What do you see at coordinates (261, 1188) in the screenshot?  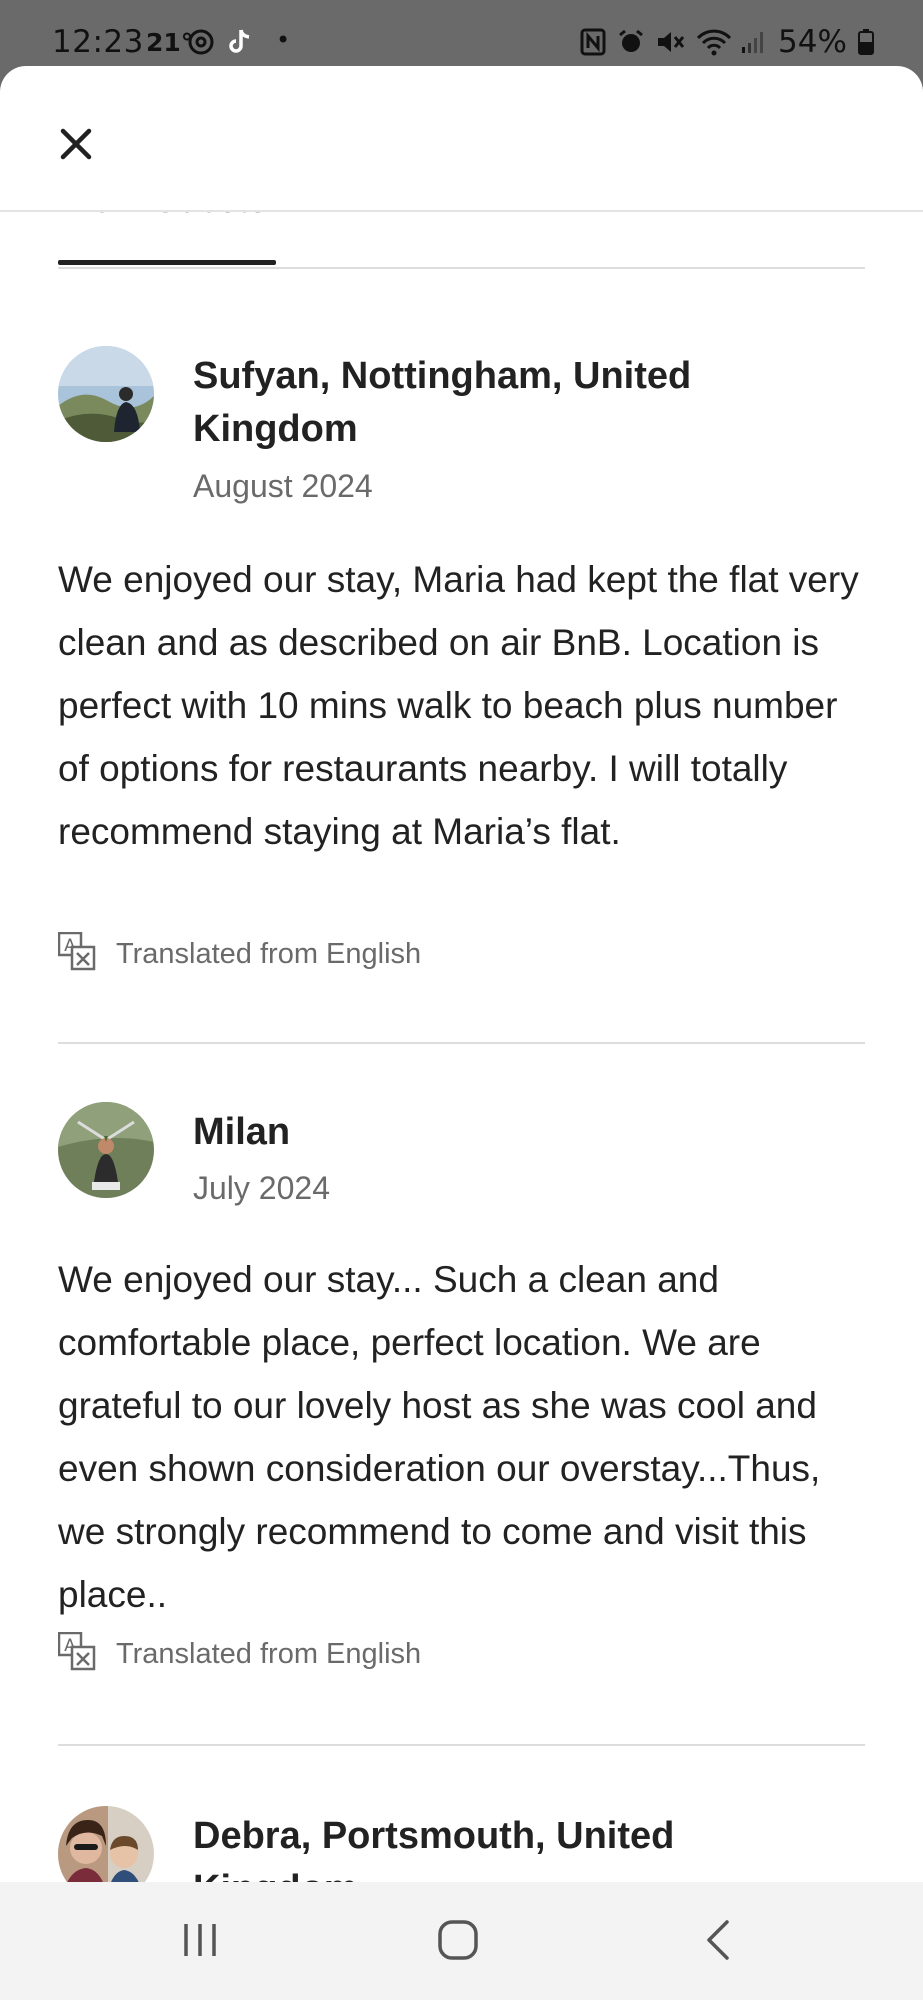 I see `review-date: July 2024` at bounding box center [261, 1188].